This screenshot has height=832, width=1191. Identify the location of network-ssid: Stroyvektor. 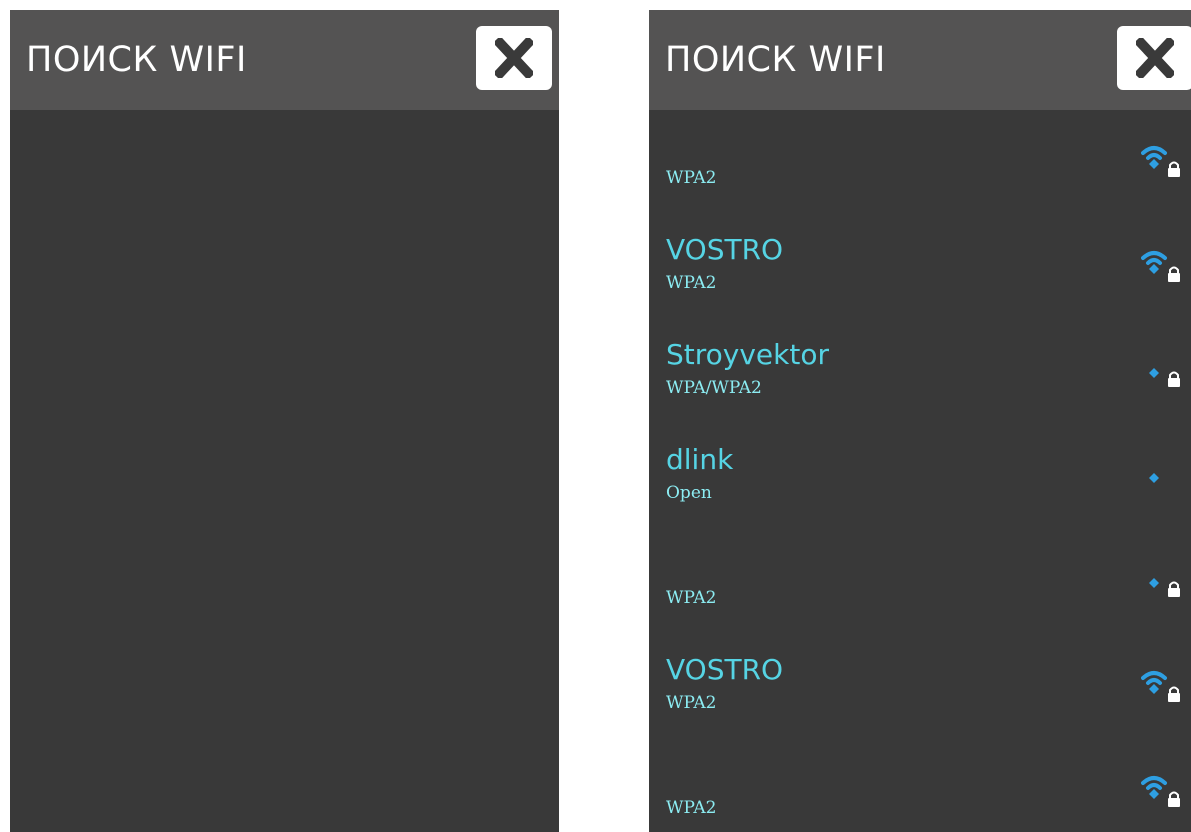
(747, 354).